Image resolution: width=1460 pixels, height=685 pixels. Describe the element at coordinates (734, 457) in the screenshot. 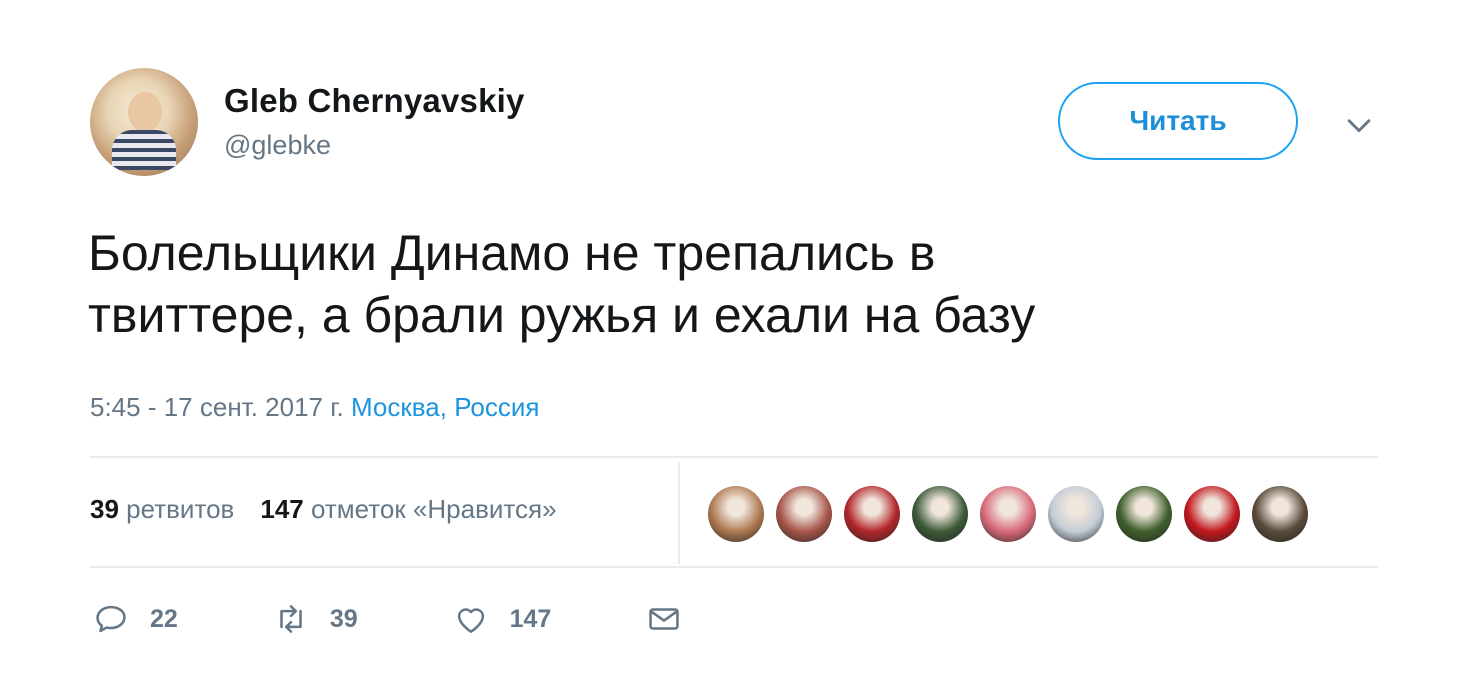

I see `divider-top` at that location.